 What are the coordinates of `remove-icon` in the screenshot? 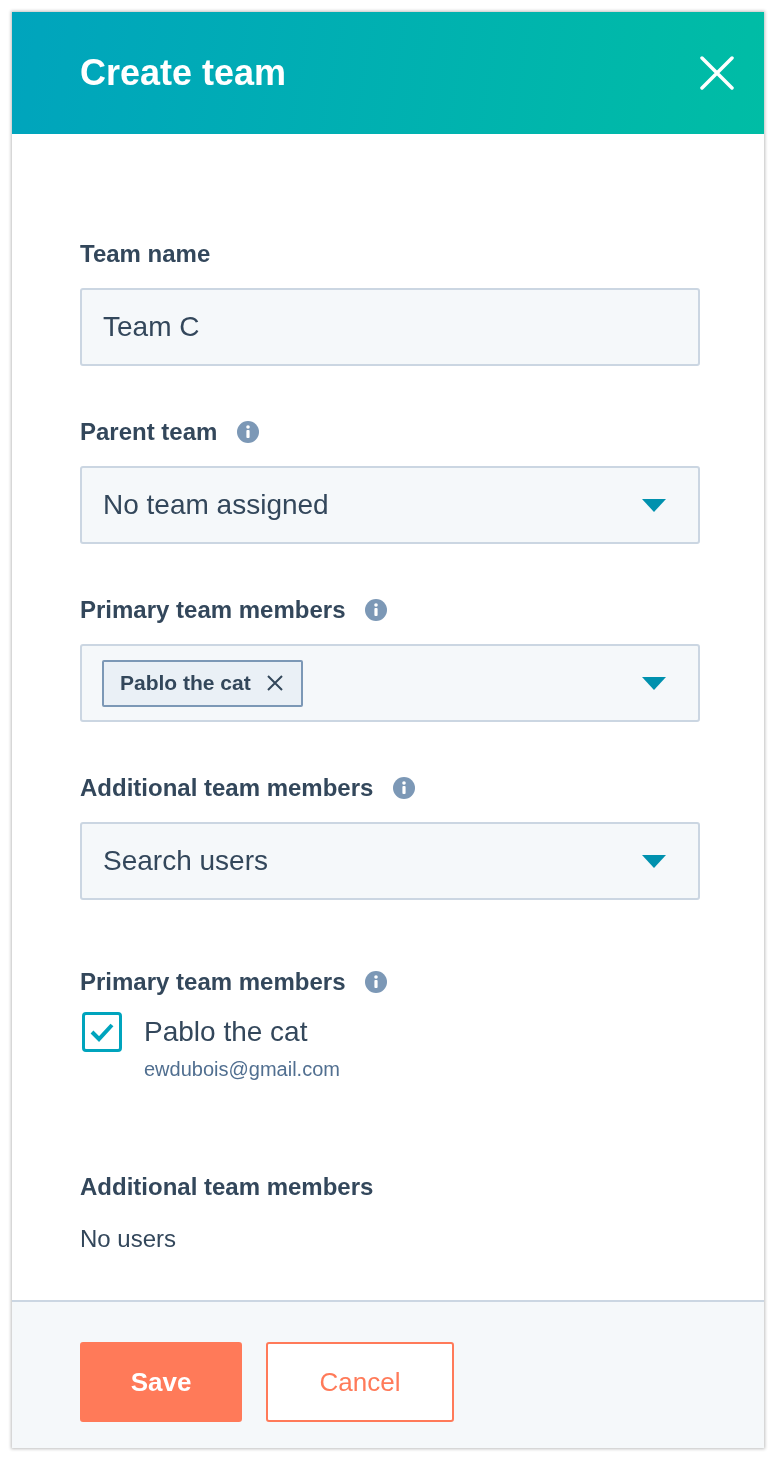 It's located at (274, 683).